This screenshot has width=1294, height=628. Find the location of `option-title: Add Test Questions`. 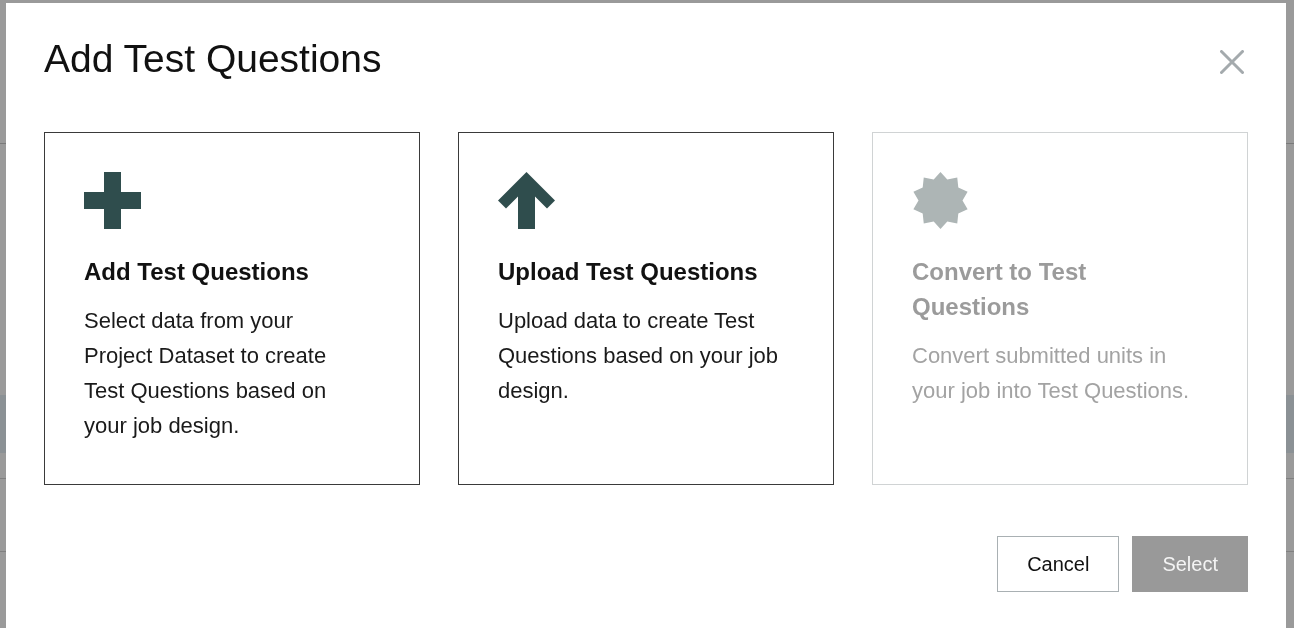

option-title: Add Test Questions is located at coordinates (197, 272).